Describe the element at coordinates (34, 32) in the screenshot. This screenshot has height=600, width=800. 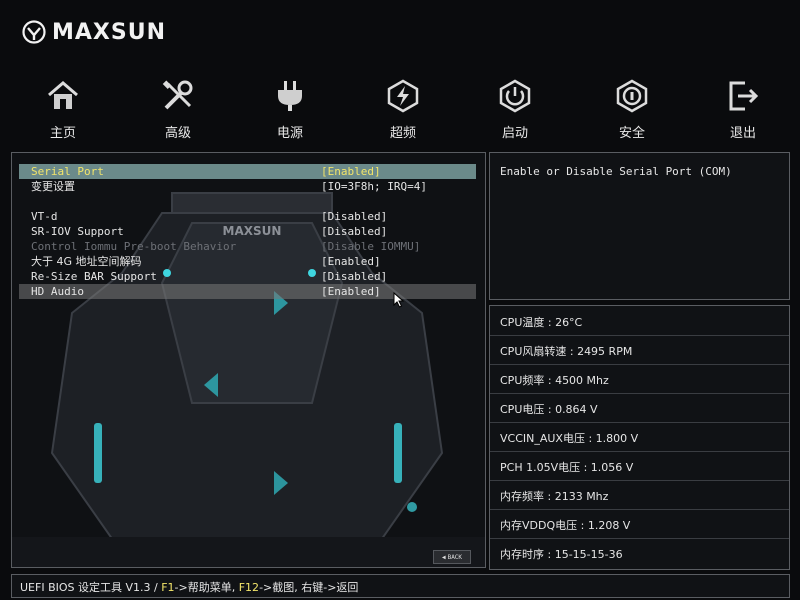
I see `maxsun-logo-mark-icon` at that location.